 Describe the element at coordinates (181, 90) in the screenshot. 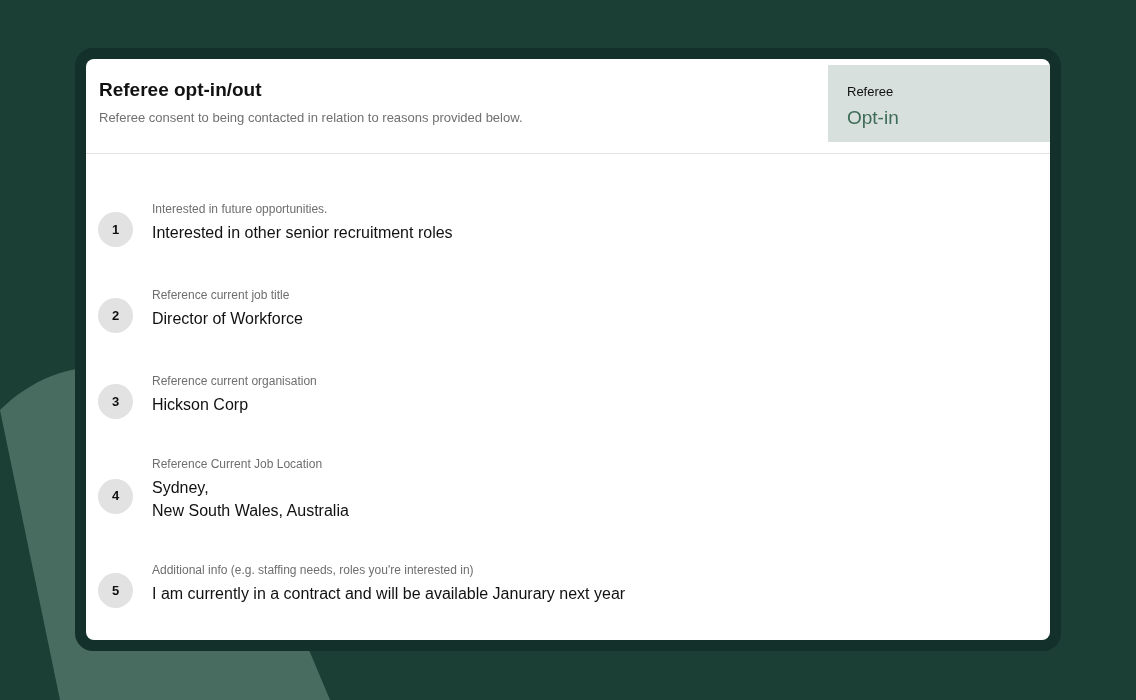

I see `card-title: Referee opt-in/out` at that location.